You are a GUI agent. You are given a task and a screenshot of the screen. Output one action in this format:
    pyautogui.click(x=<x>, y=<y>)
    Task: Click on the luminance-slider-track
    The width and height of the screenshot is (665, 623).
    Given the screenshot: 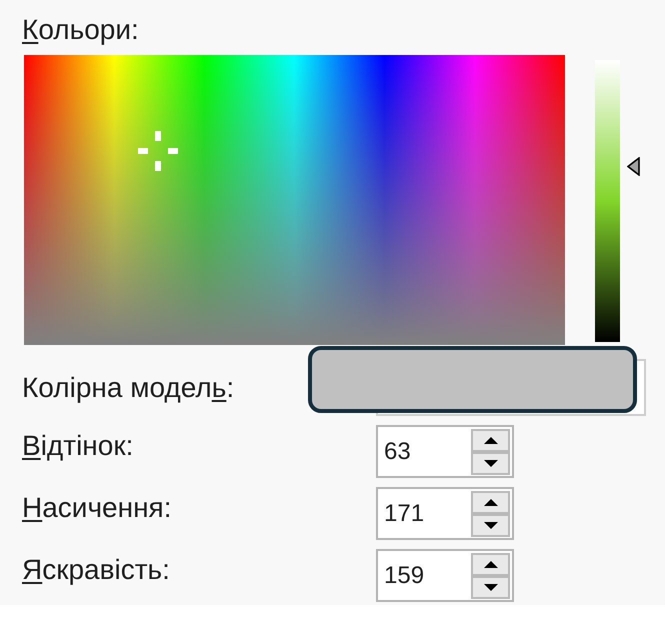 What is the action you would take?
    pyautogui.click(x=607, y=201)
    